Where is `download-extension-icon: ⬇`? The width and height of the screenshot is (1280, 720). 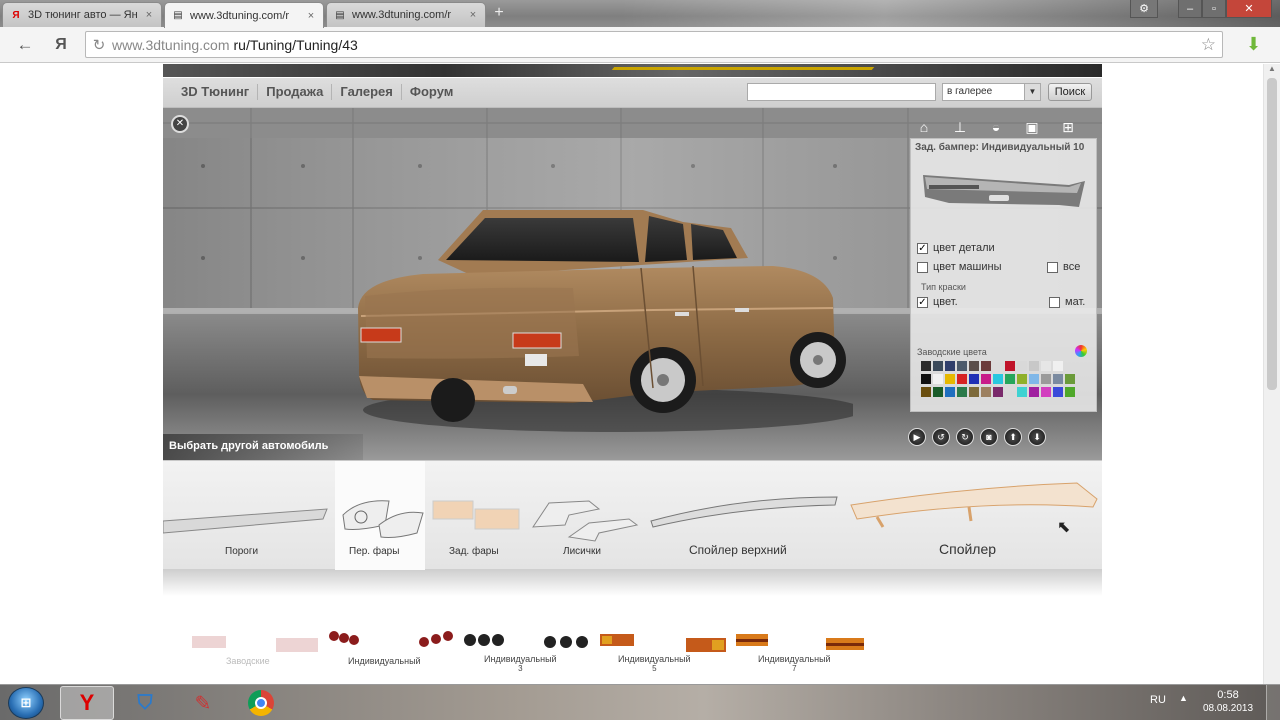
download-extension-icon: ⬇ is located at coordinates (1253, 44).